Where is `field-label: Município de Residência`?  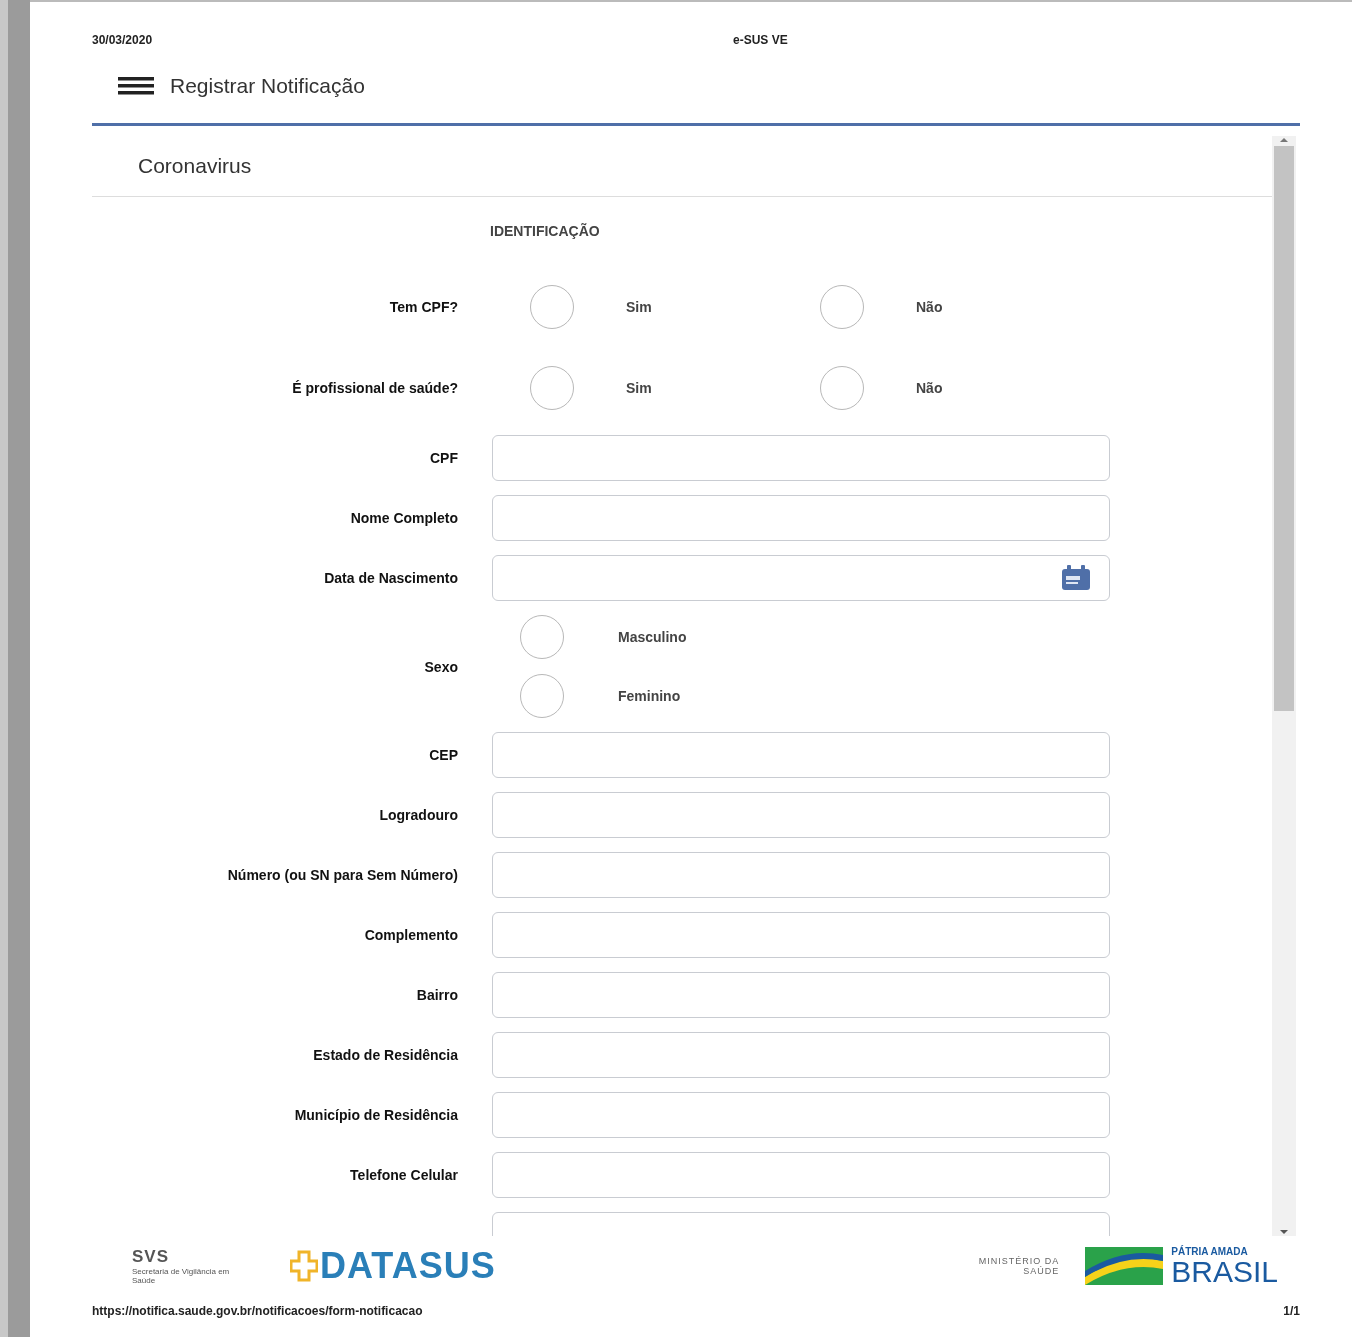 field-label: Município de Residência is located at coordinates (376, 1115).